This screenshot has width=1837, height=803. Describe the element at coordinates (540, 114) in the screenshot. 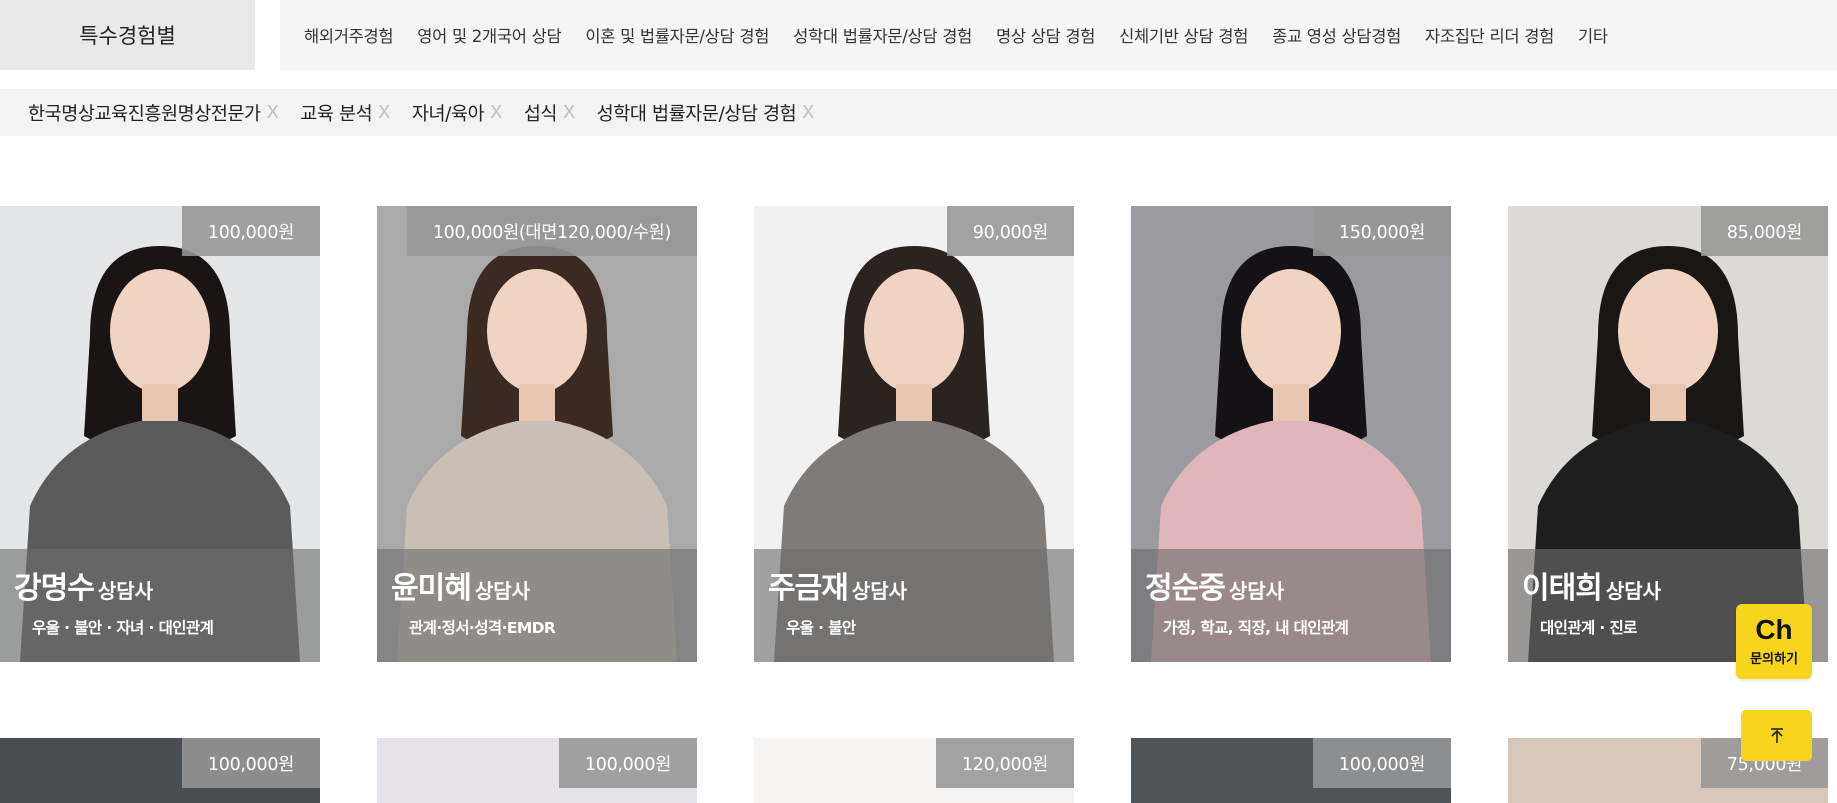

I see `filter-chip-label: 섭식` at that location.